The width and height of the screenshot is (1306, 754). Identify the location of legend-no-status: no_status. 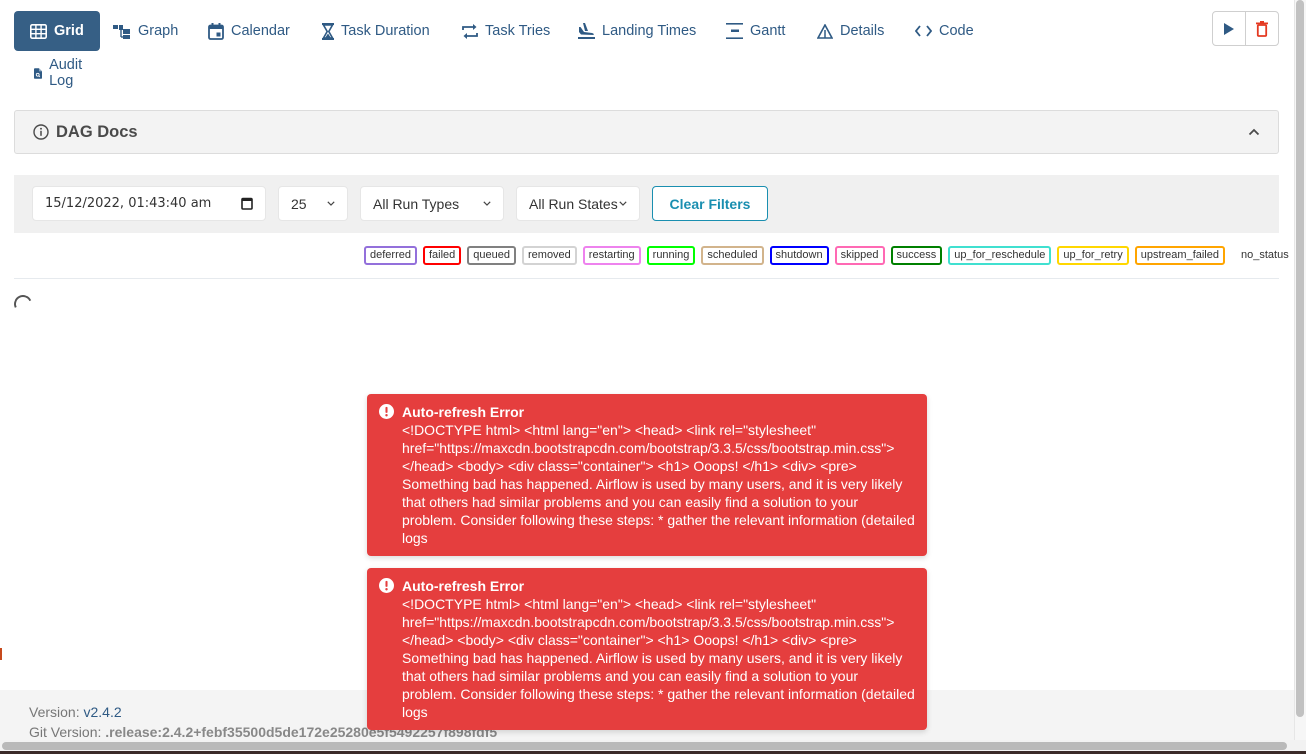
(1265, 255).